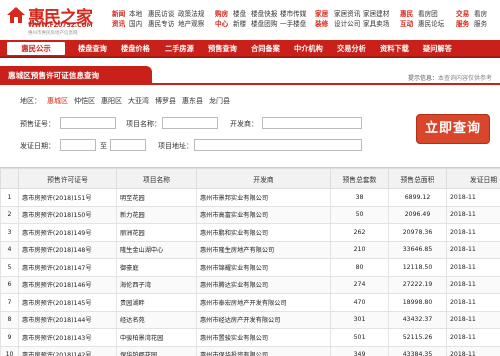 The width and height of the screenshot is (500, 356). What do you see at coordinates (67, 302) in the screenshot?
I see `table-cell: 惠市房预许(2018)145号` at bounding box center [67, 302].